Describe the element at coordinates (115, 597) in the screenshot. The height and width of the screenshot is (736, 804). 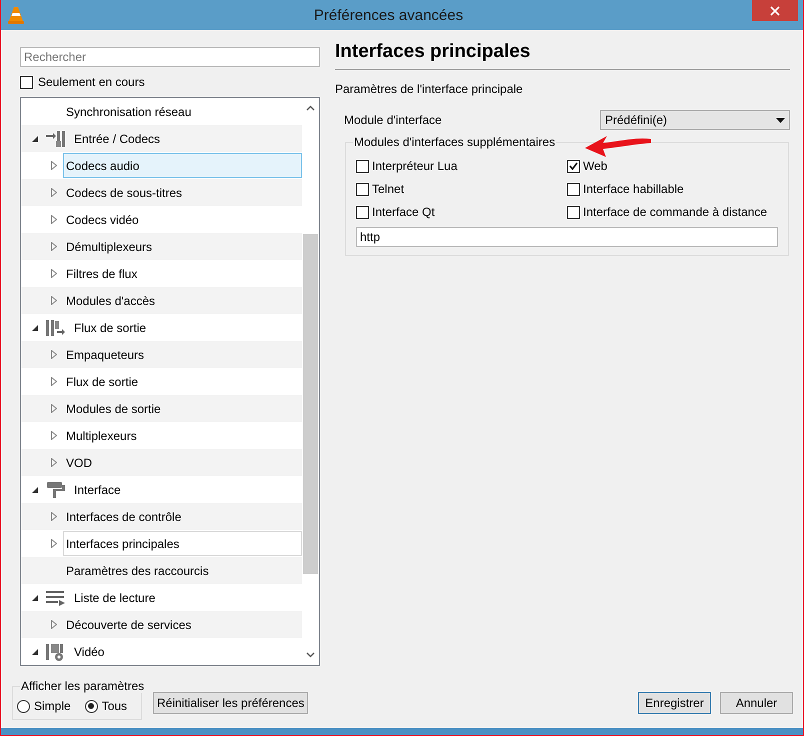
I see `tree-category: Liste de lecture` at that location.